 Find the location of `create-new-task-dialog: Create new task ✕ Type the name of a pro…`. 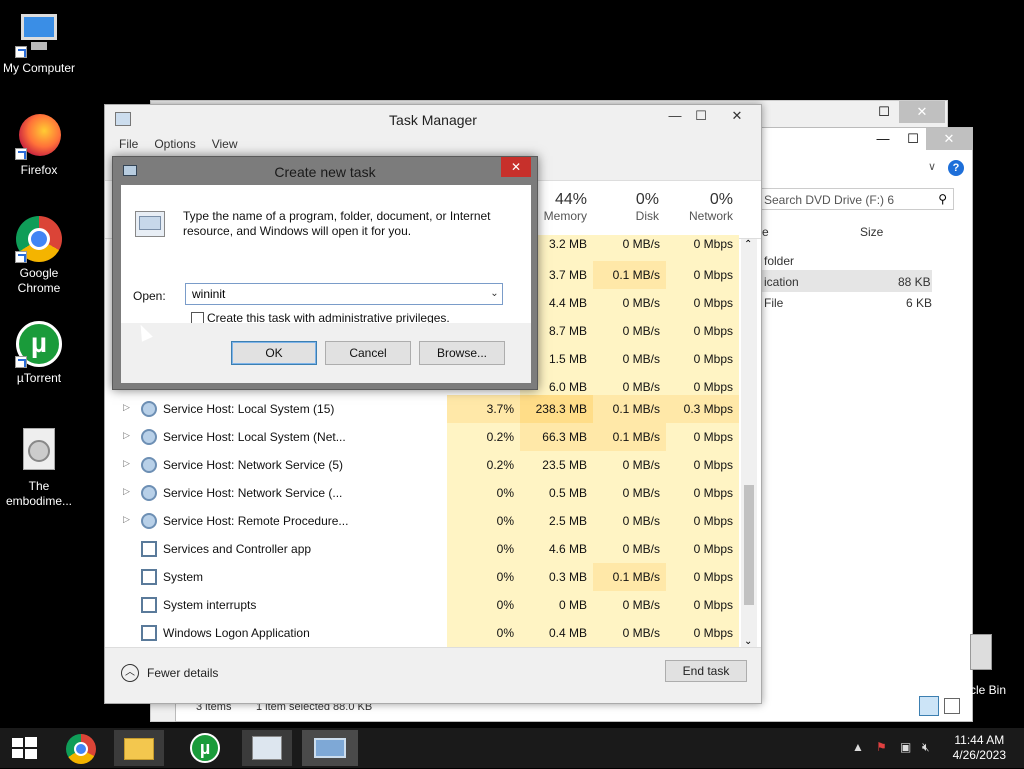

create-new-task-dialog: Create new task ✕ Type the name of a pro… is located at coordinates (325, 273).